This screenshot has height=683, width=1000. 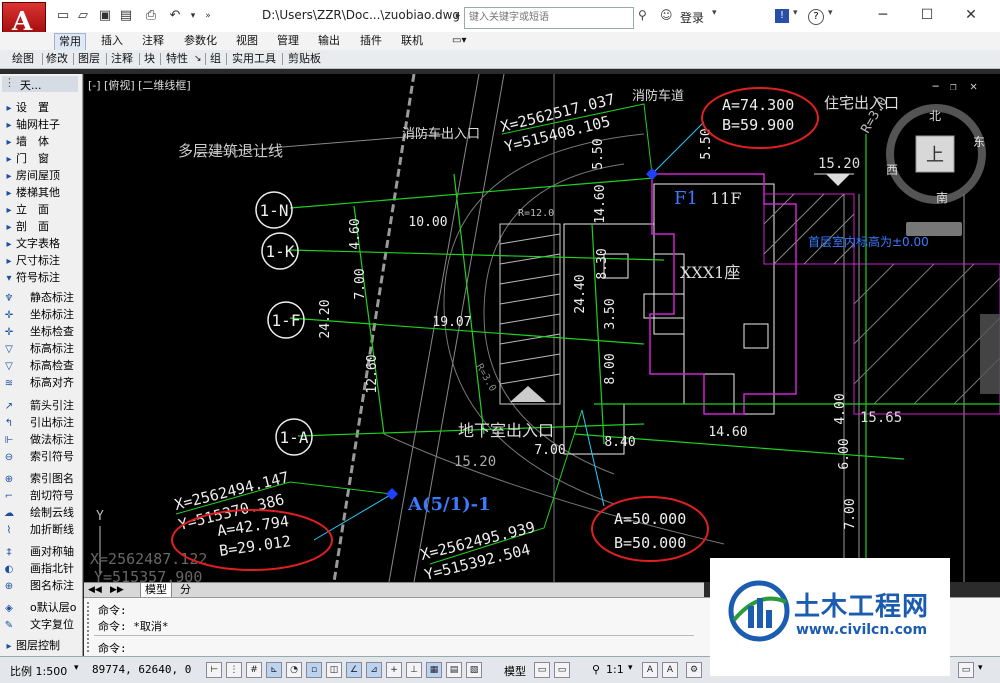 I want to click on annotation-scale-dropdown-icon: ▾, so click(x=630, y=668).